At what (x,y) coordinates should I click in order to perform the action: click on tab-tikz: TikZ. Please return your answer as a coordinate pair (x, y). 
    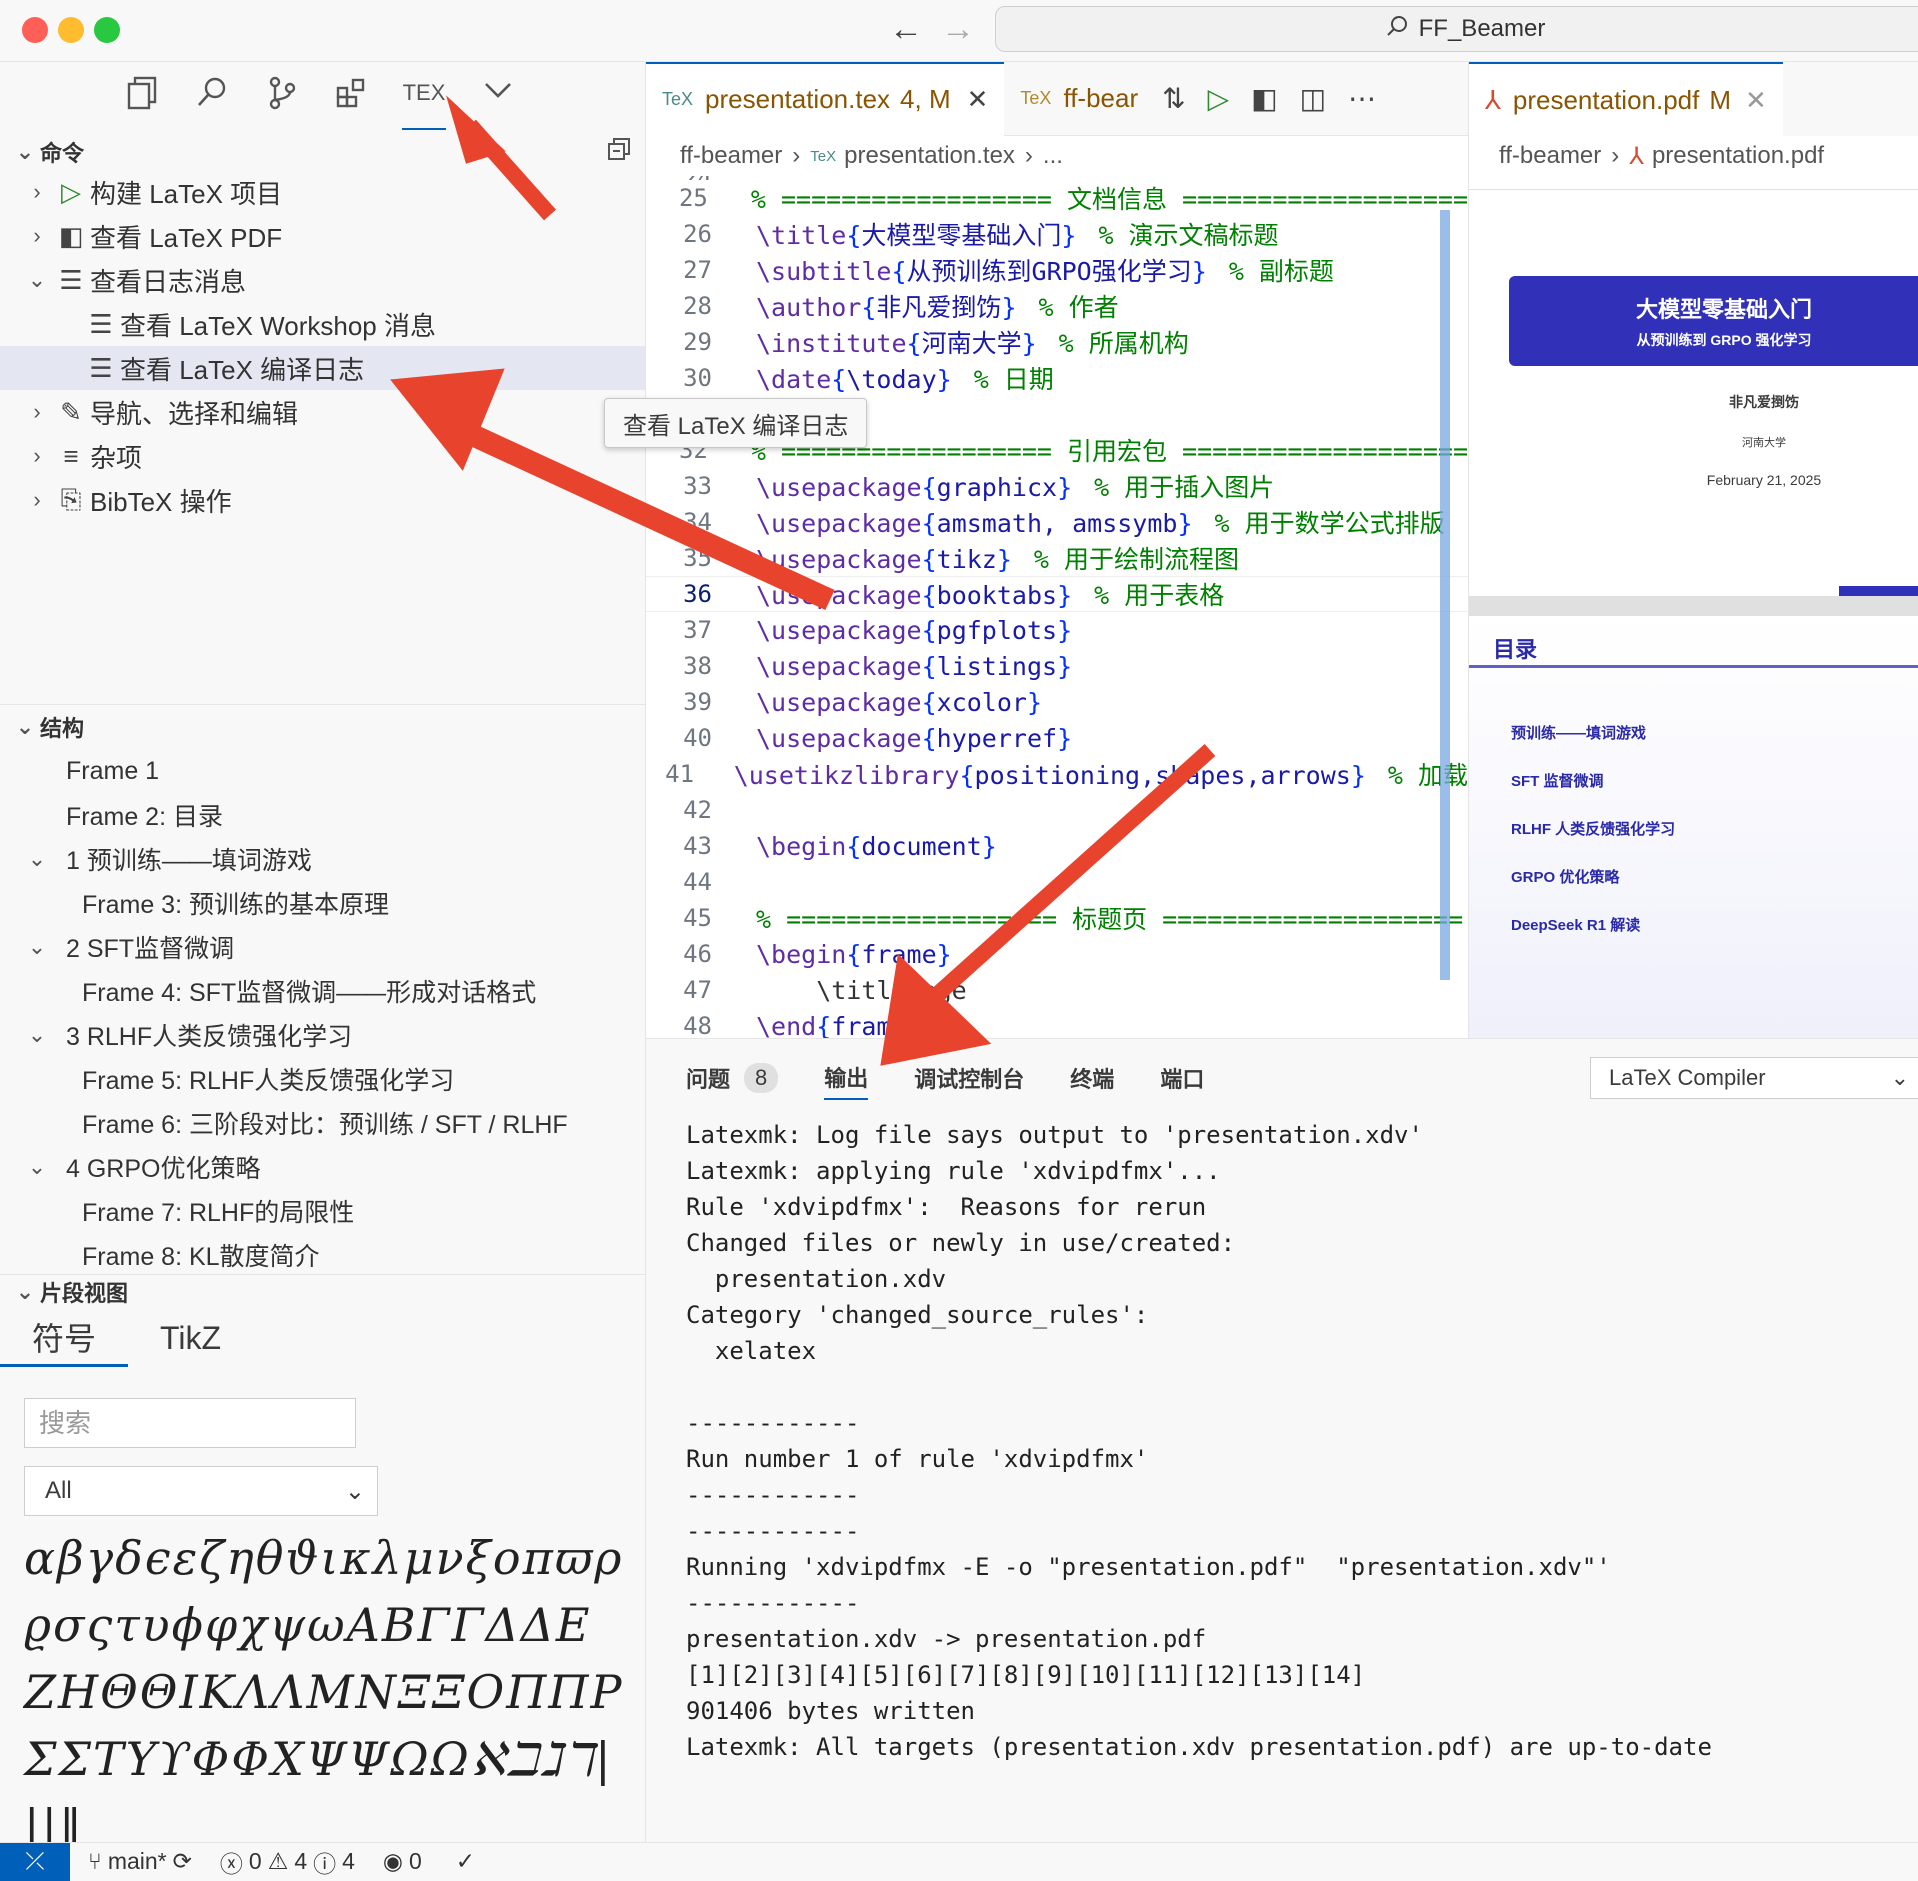
    Looking at the image, I should click on (190, 1338).